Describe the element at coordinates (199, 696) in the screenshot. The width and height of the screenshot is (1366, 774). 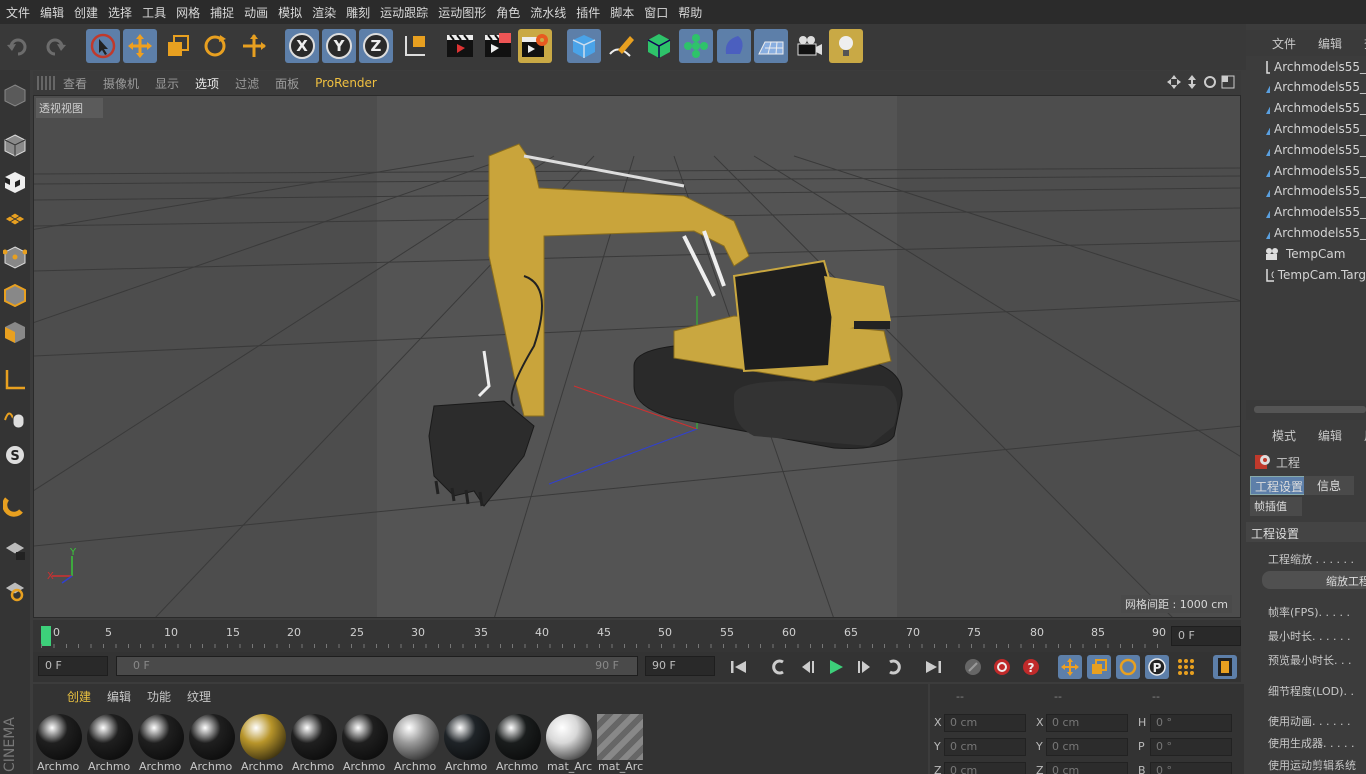
I see `material-menu-texture: 纹理` at that location.